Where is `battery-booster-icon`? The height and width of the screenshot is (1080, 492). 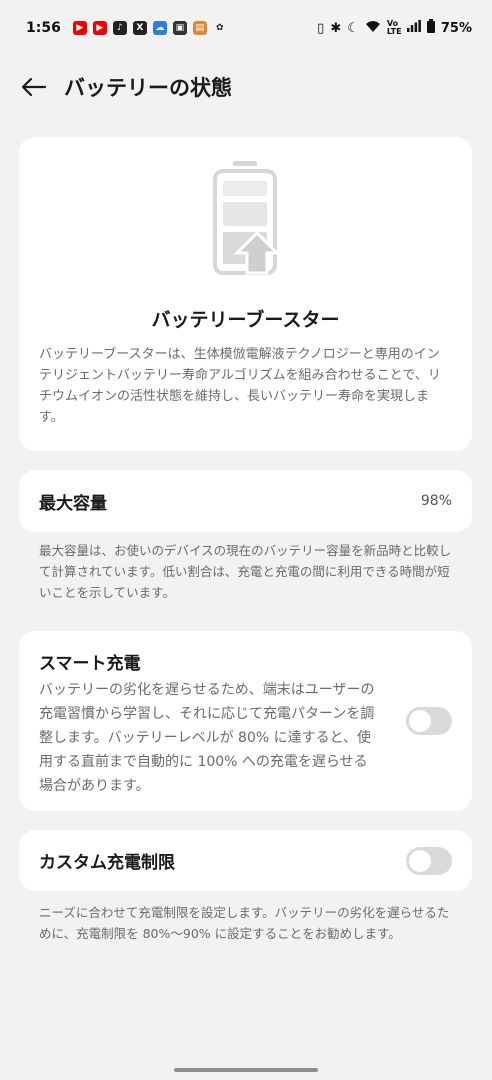
battery-booster-icon is located at coordinates (246, 218).